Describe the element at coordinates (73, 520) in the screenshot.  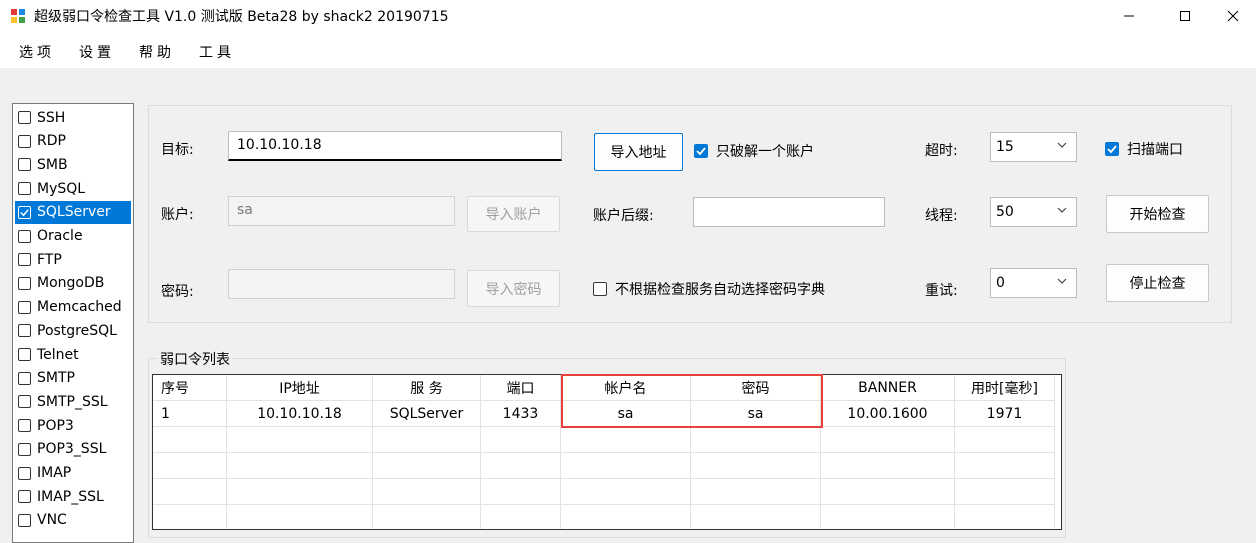
I see `service-item-vnc: VNC` at that location.